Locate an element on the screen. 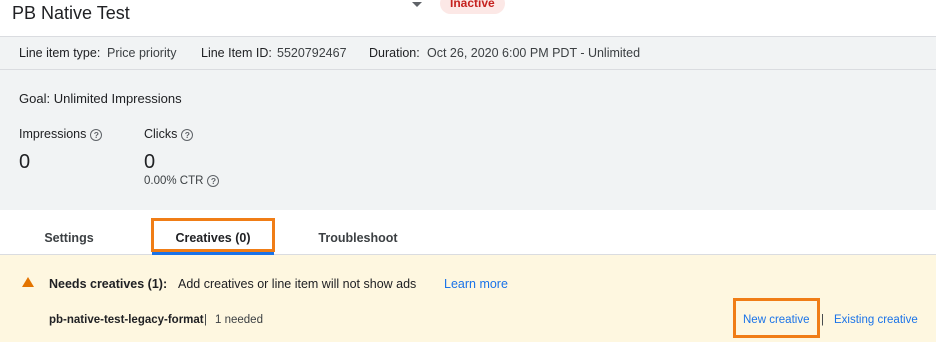 This screenshot has height=342, width=936. line-item-id-value: 5520792467 is located at coordinates (312, 53).